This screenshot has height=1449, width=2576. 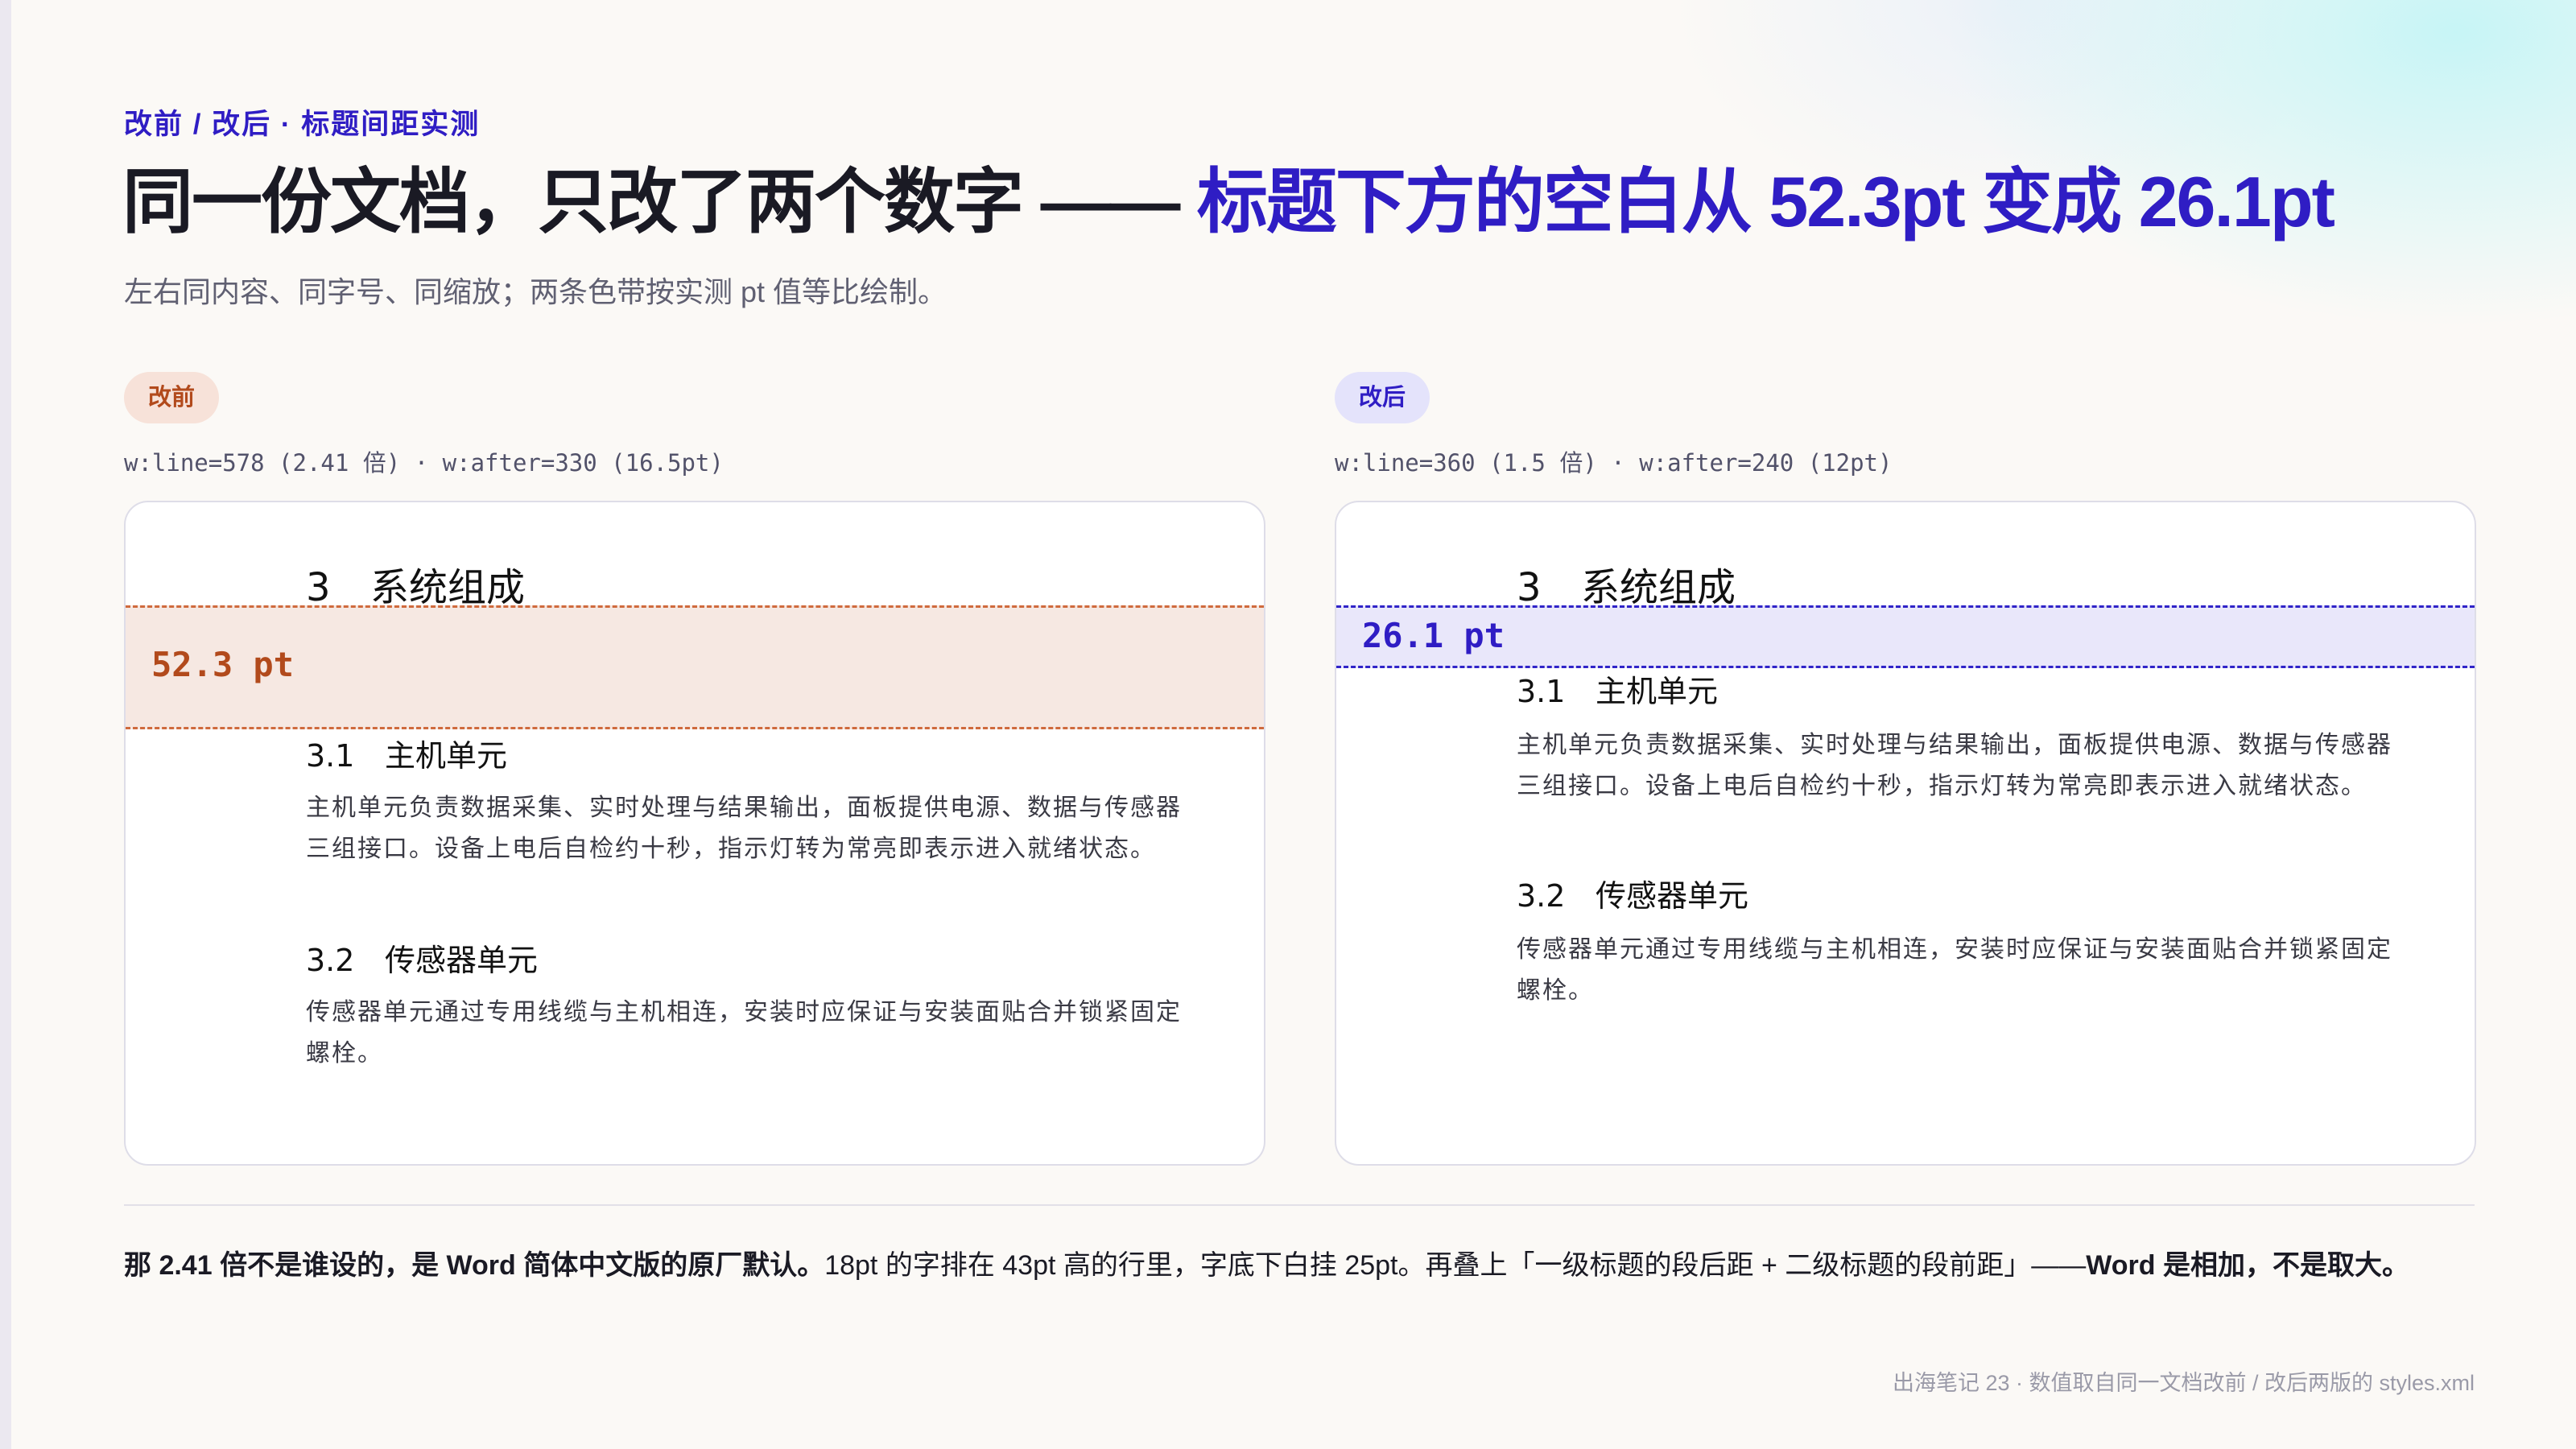 What do you see at coordinates (5, 724) in the screenshot?
I see `left-edge-bar` at bounding box center [5, 724].